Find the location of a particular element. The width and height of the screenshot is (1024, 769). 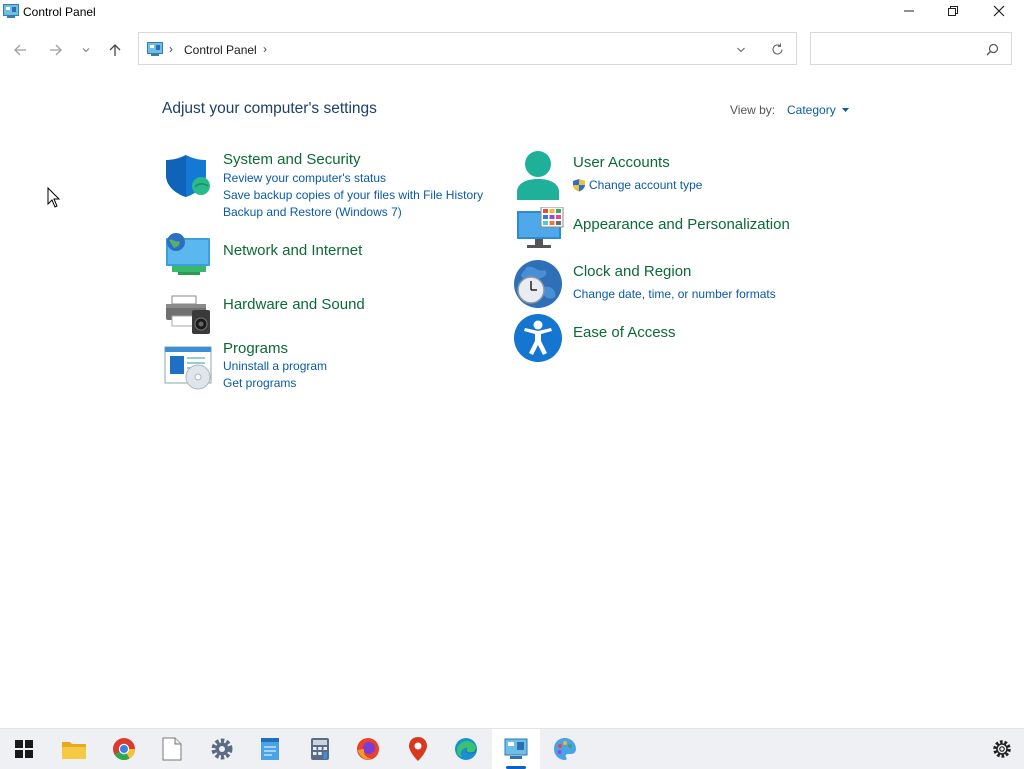

up-button is located at coordinates (115, 50).